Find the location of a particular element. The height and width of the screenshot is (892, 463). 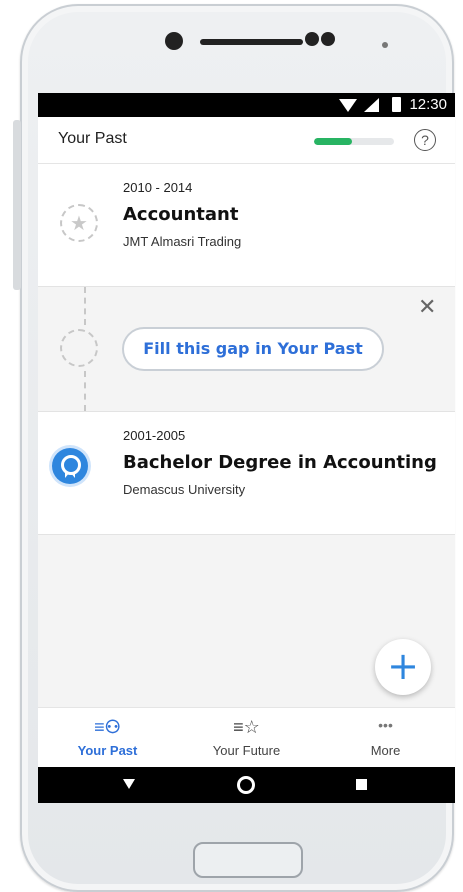

tab-label: Your Past is located at coordinates (107, 750).